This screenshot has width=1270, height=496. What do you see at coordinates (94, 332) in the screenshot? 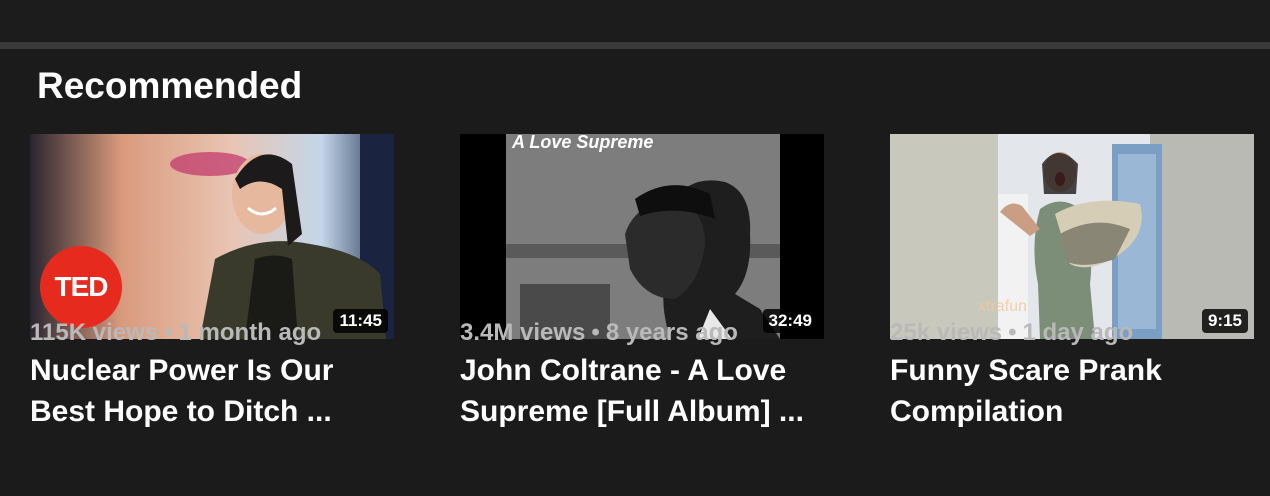
I see `view-count: 115K views` at bounding box center [94, 332].